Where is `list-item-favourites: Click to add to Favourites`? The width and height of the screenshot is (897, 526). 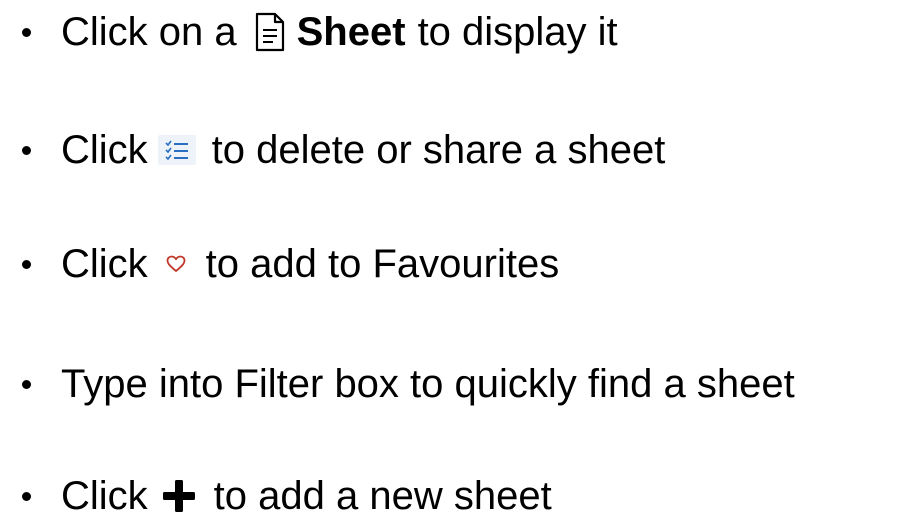 list-item-favourites: Click to add to Favourites is located at coordinates (290, 264).